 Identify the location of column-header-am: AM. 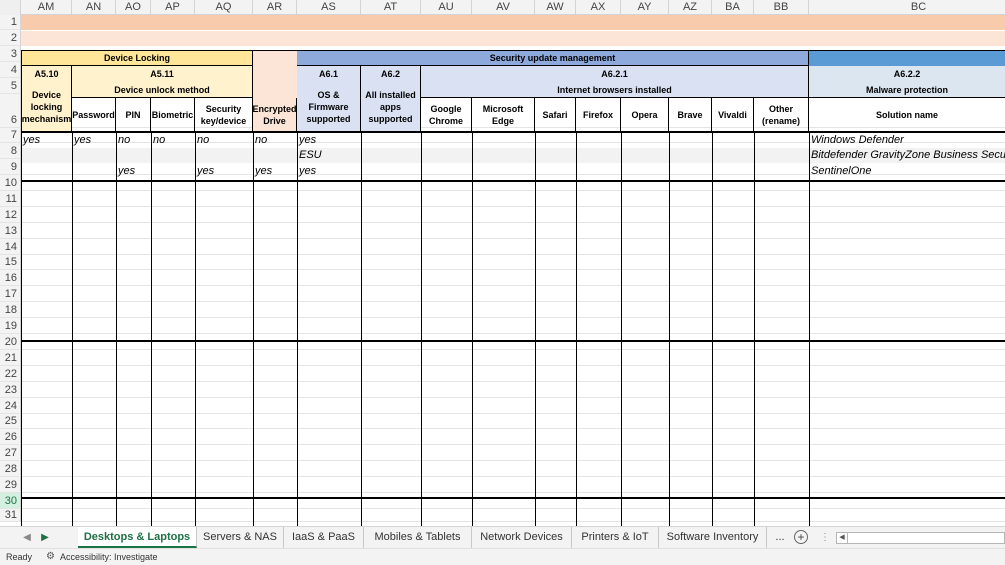
(46, 7).